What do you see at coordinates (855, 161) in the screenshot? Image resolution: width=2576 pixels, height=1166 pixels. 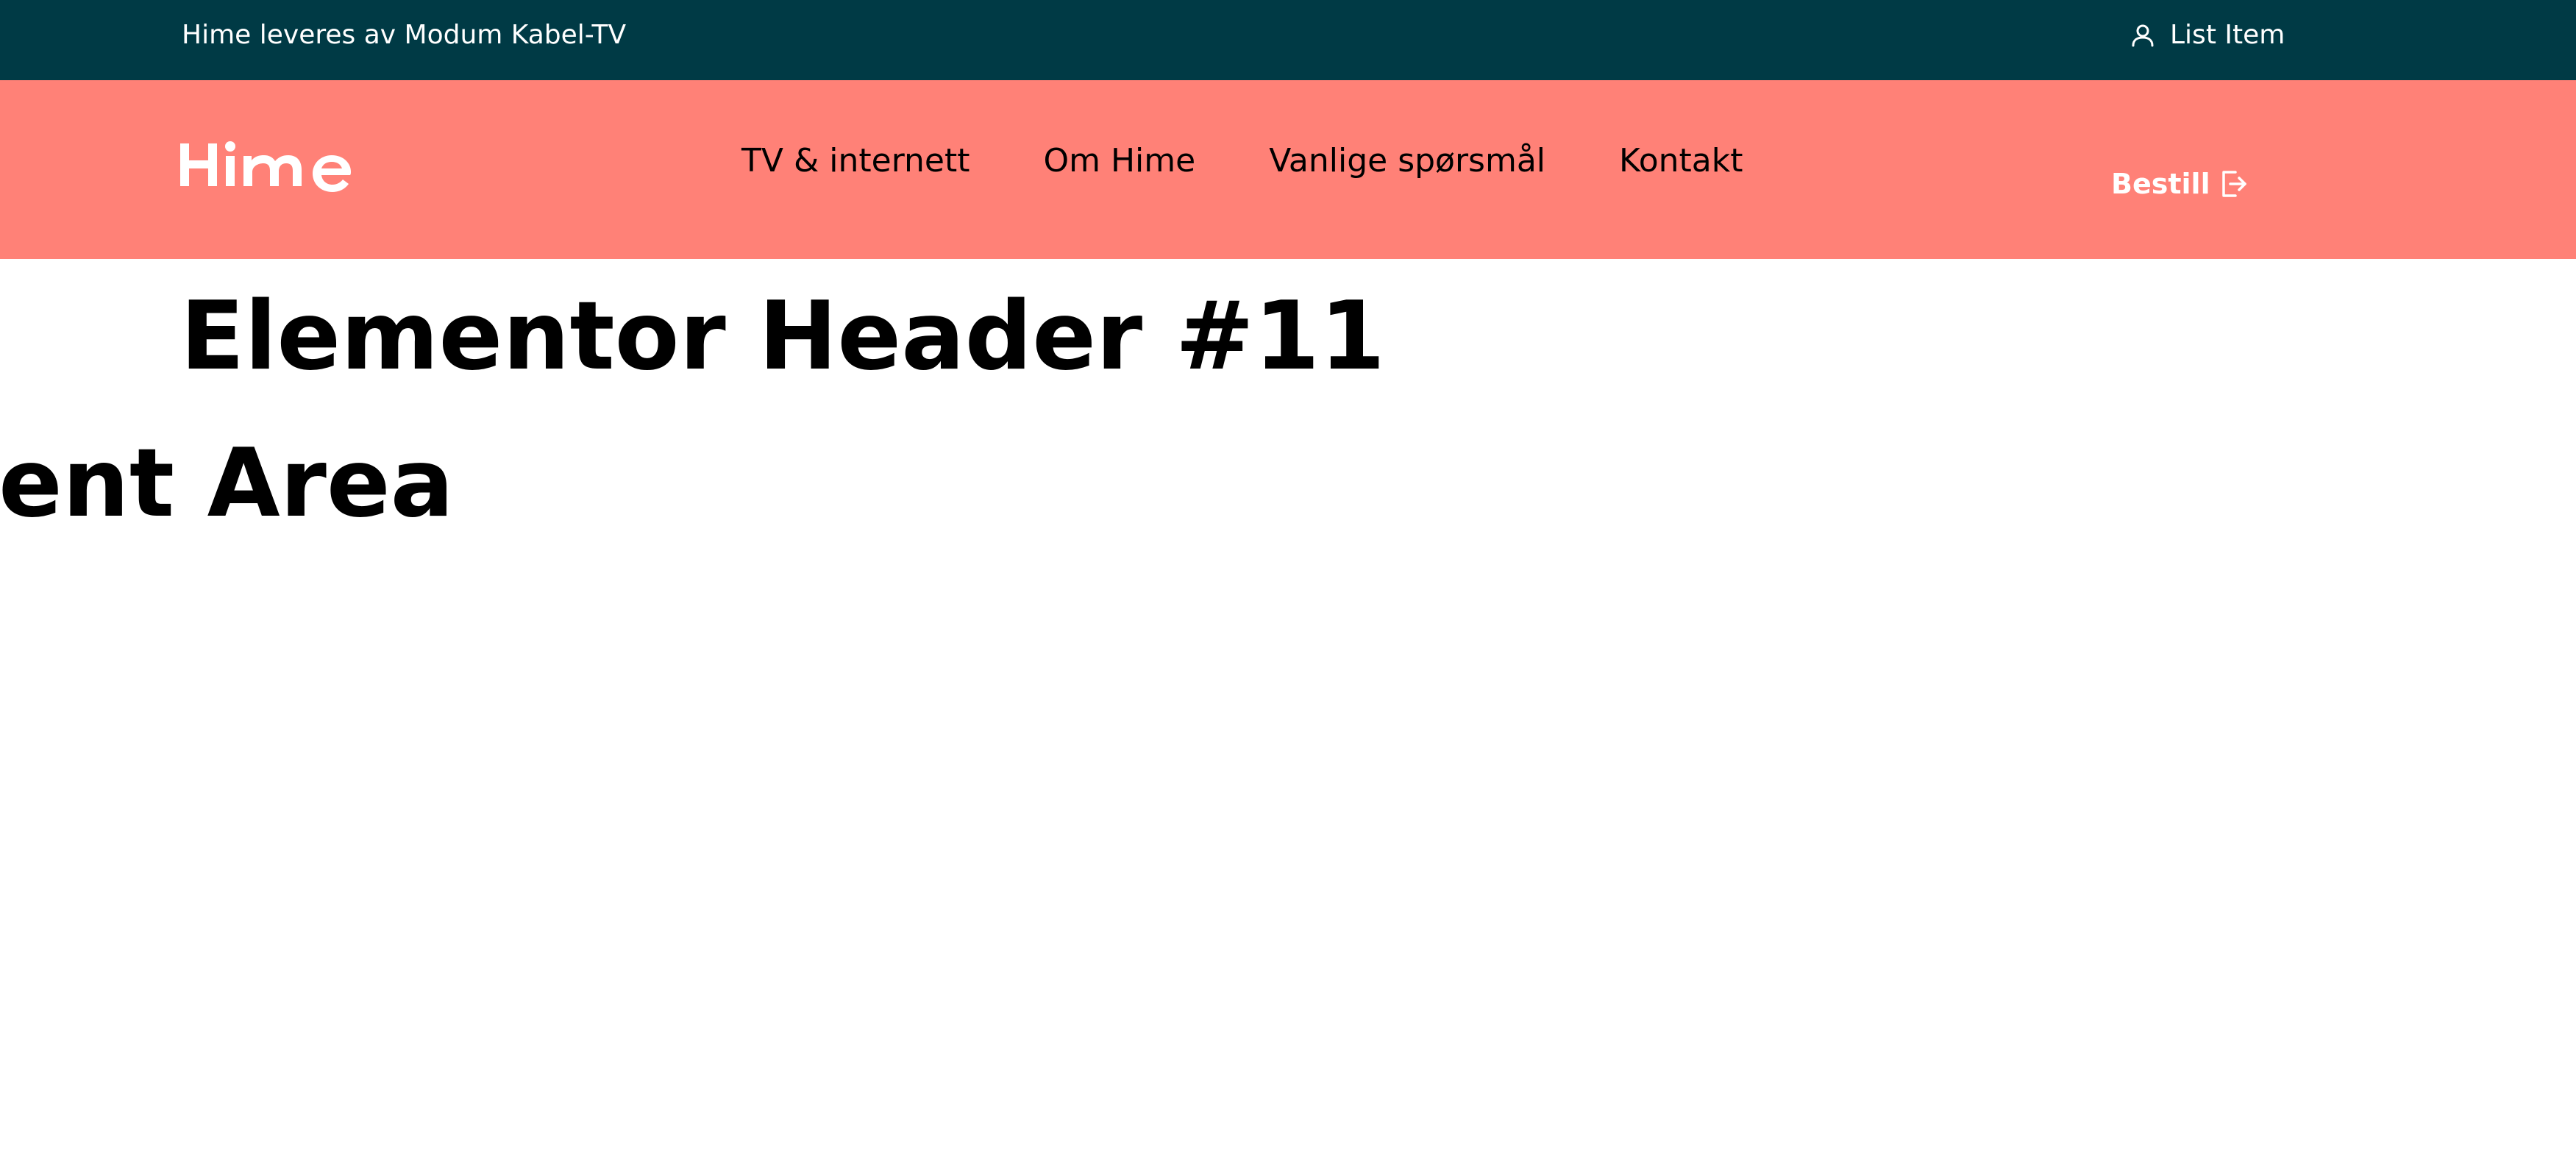 I see `nav-item-tv-internett: TV & internett` at bounding box center [855, 161].